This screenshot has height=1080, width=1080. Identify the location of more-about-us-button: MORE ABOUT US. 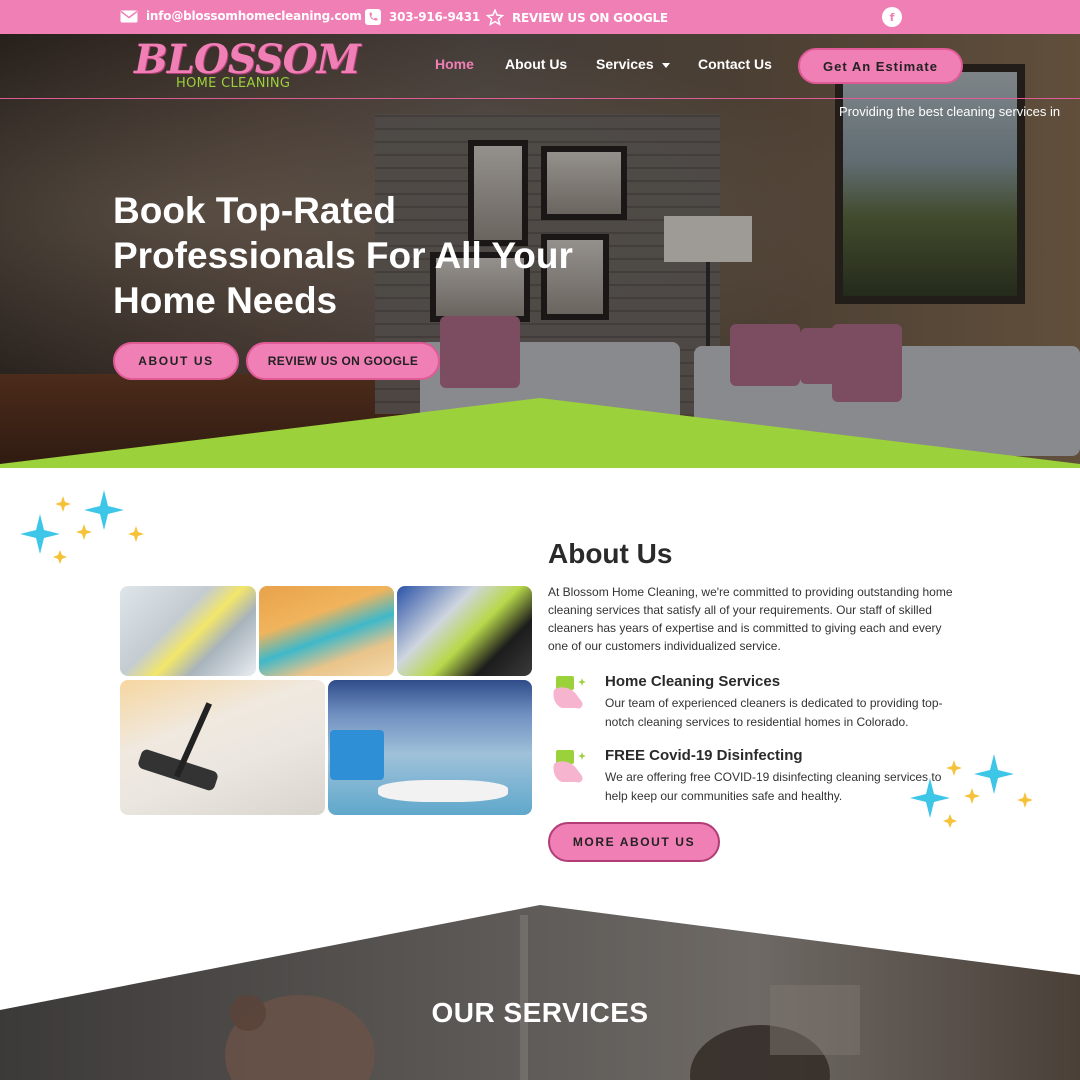
(634, 842).